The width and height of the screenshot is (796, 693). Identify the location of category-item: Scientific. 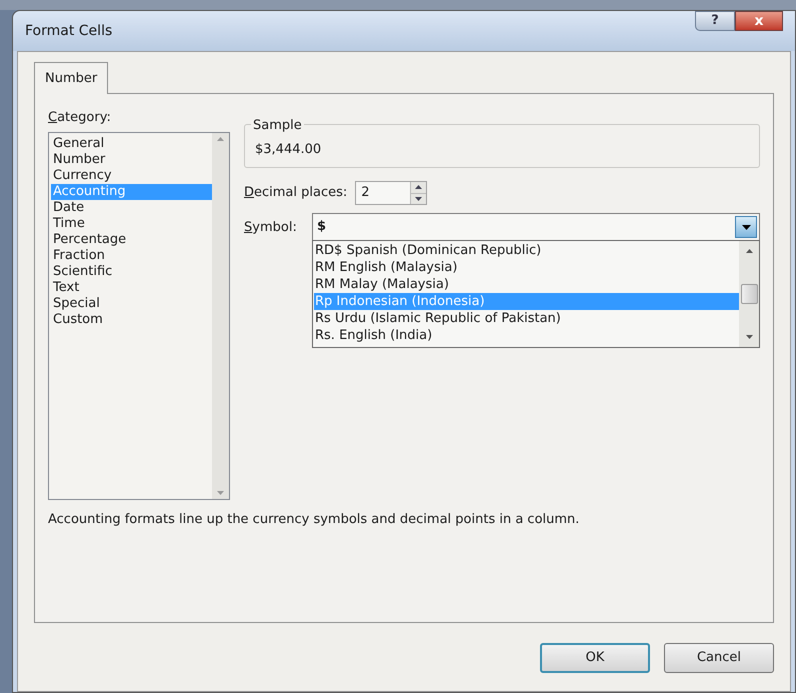
(131, 272).